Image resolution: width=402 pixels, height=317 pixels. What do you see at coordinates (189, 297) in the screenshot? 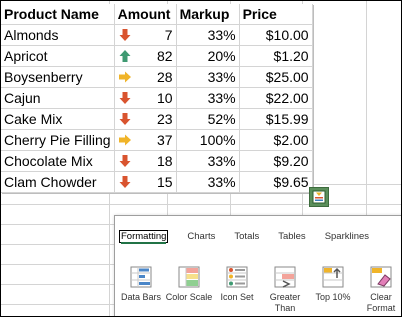
I see `color-scale-label: Color Scale` at bounding box center [189, 297].